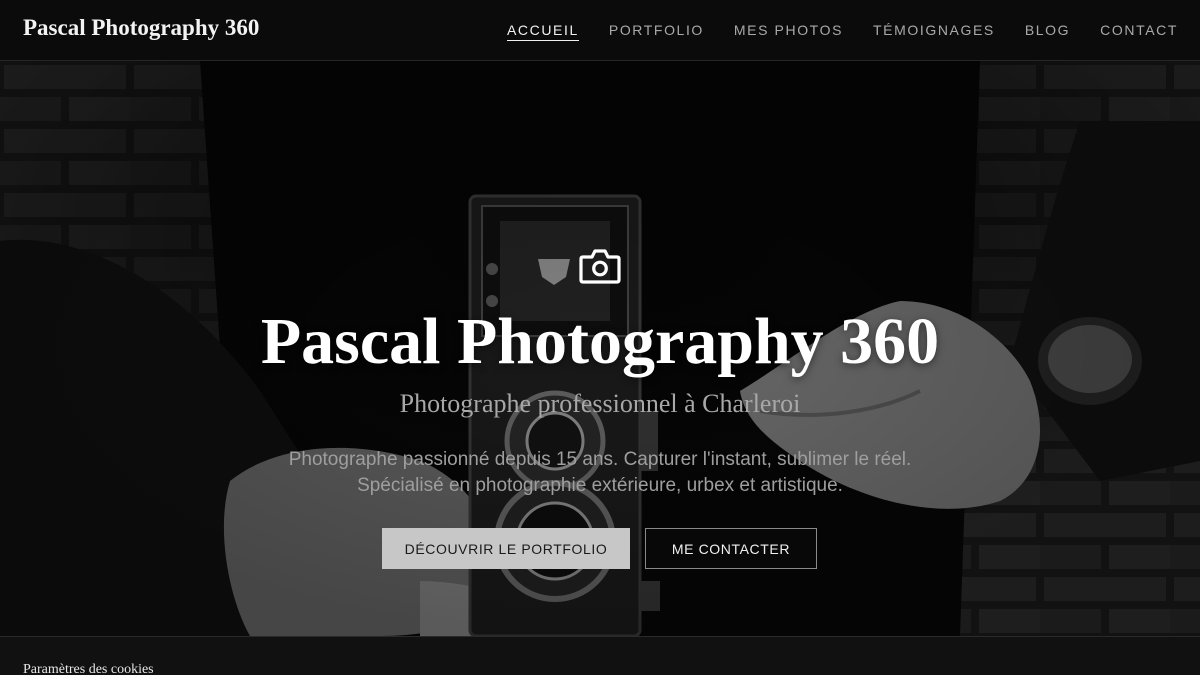 The width and height of the screenshot is (1200, 675). I want to click on contact-me-button: ME CONTACTER, so click(731, 548).